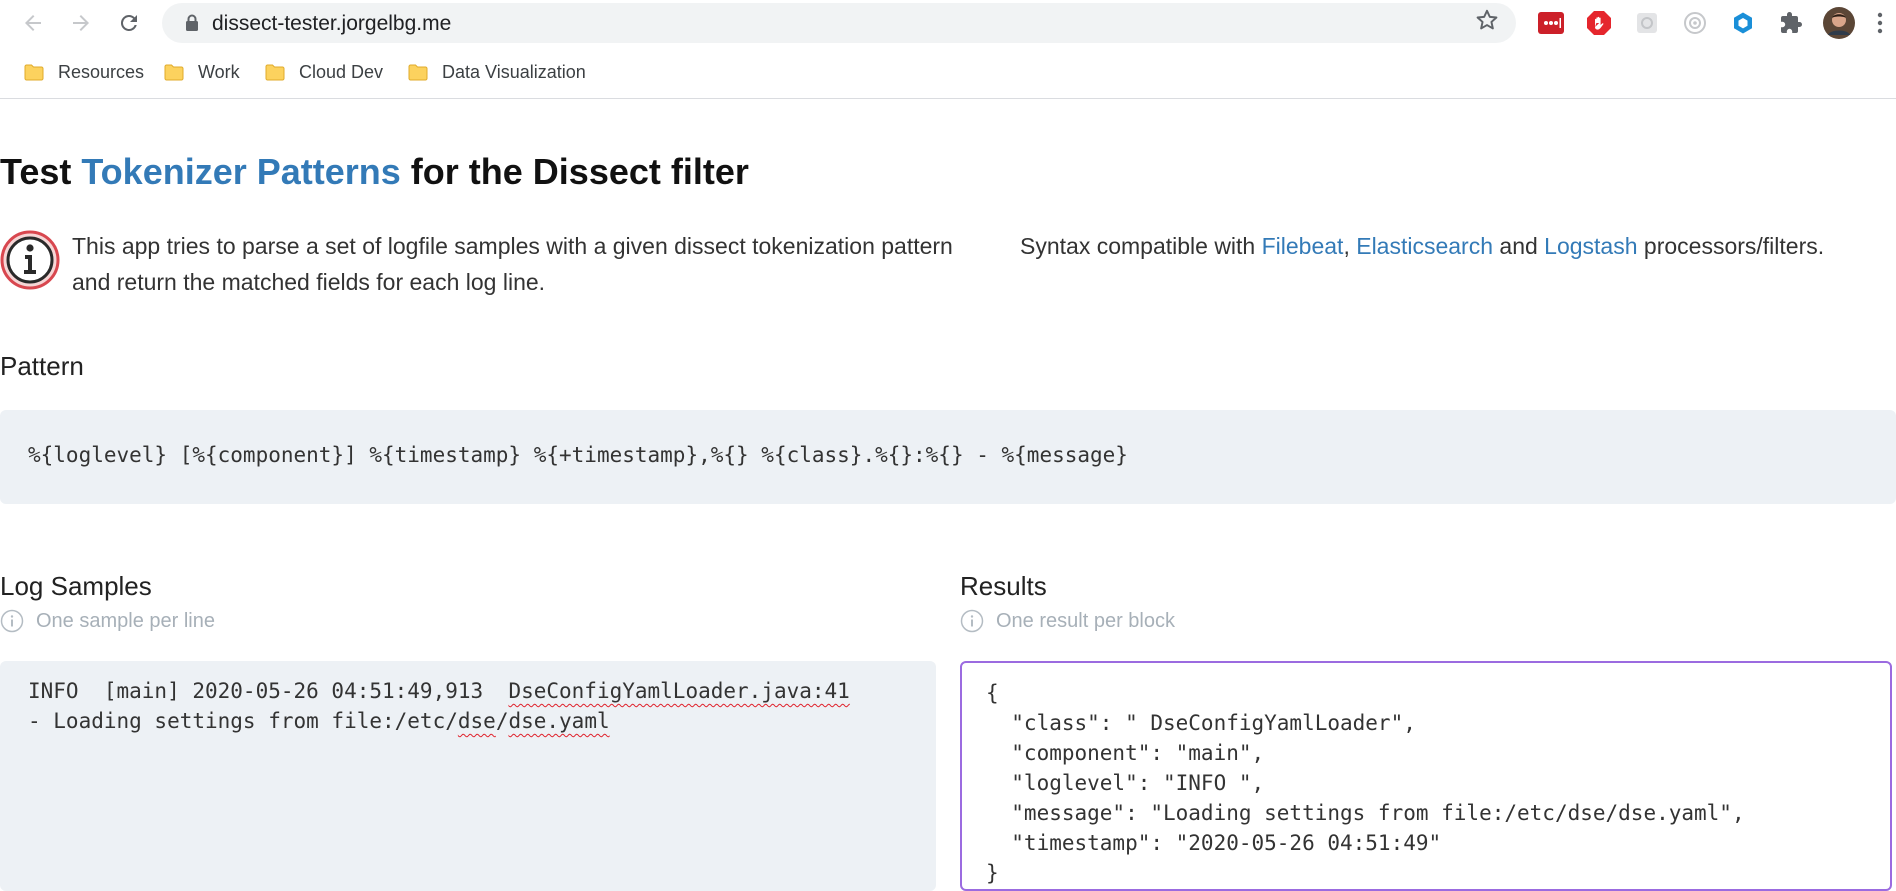 The height and width of the screenshot is (891, 1896). Describe the element at coordinates (1599, 23) in the screenshot. I see `adblock-extension-icon` at that location.